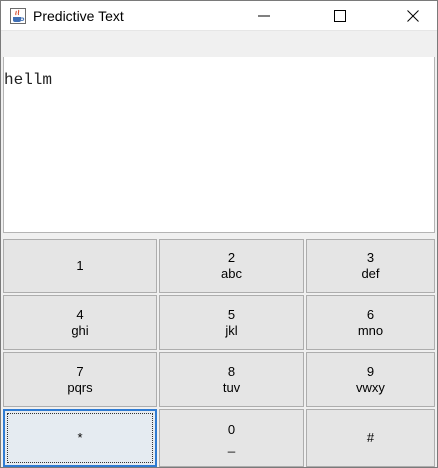 The image size is (438, 468). Describe the element at coordinates (370, 257) in the screenshot. I see `key-digit: 3` at that location.